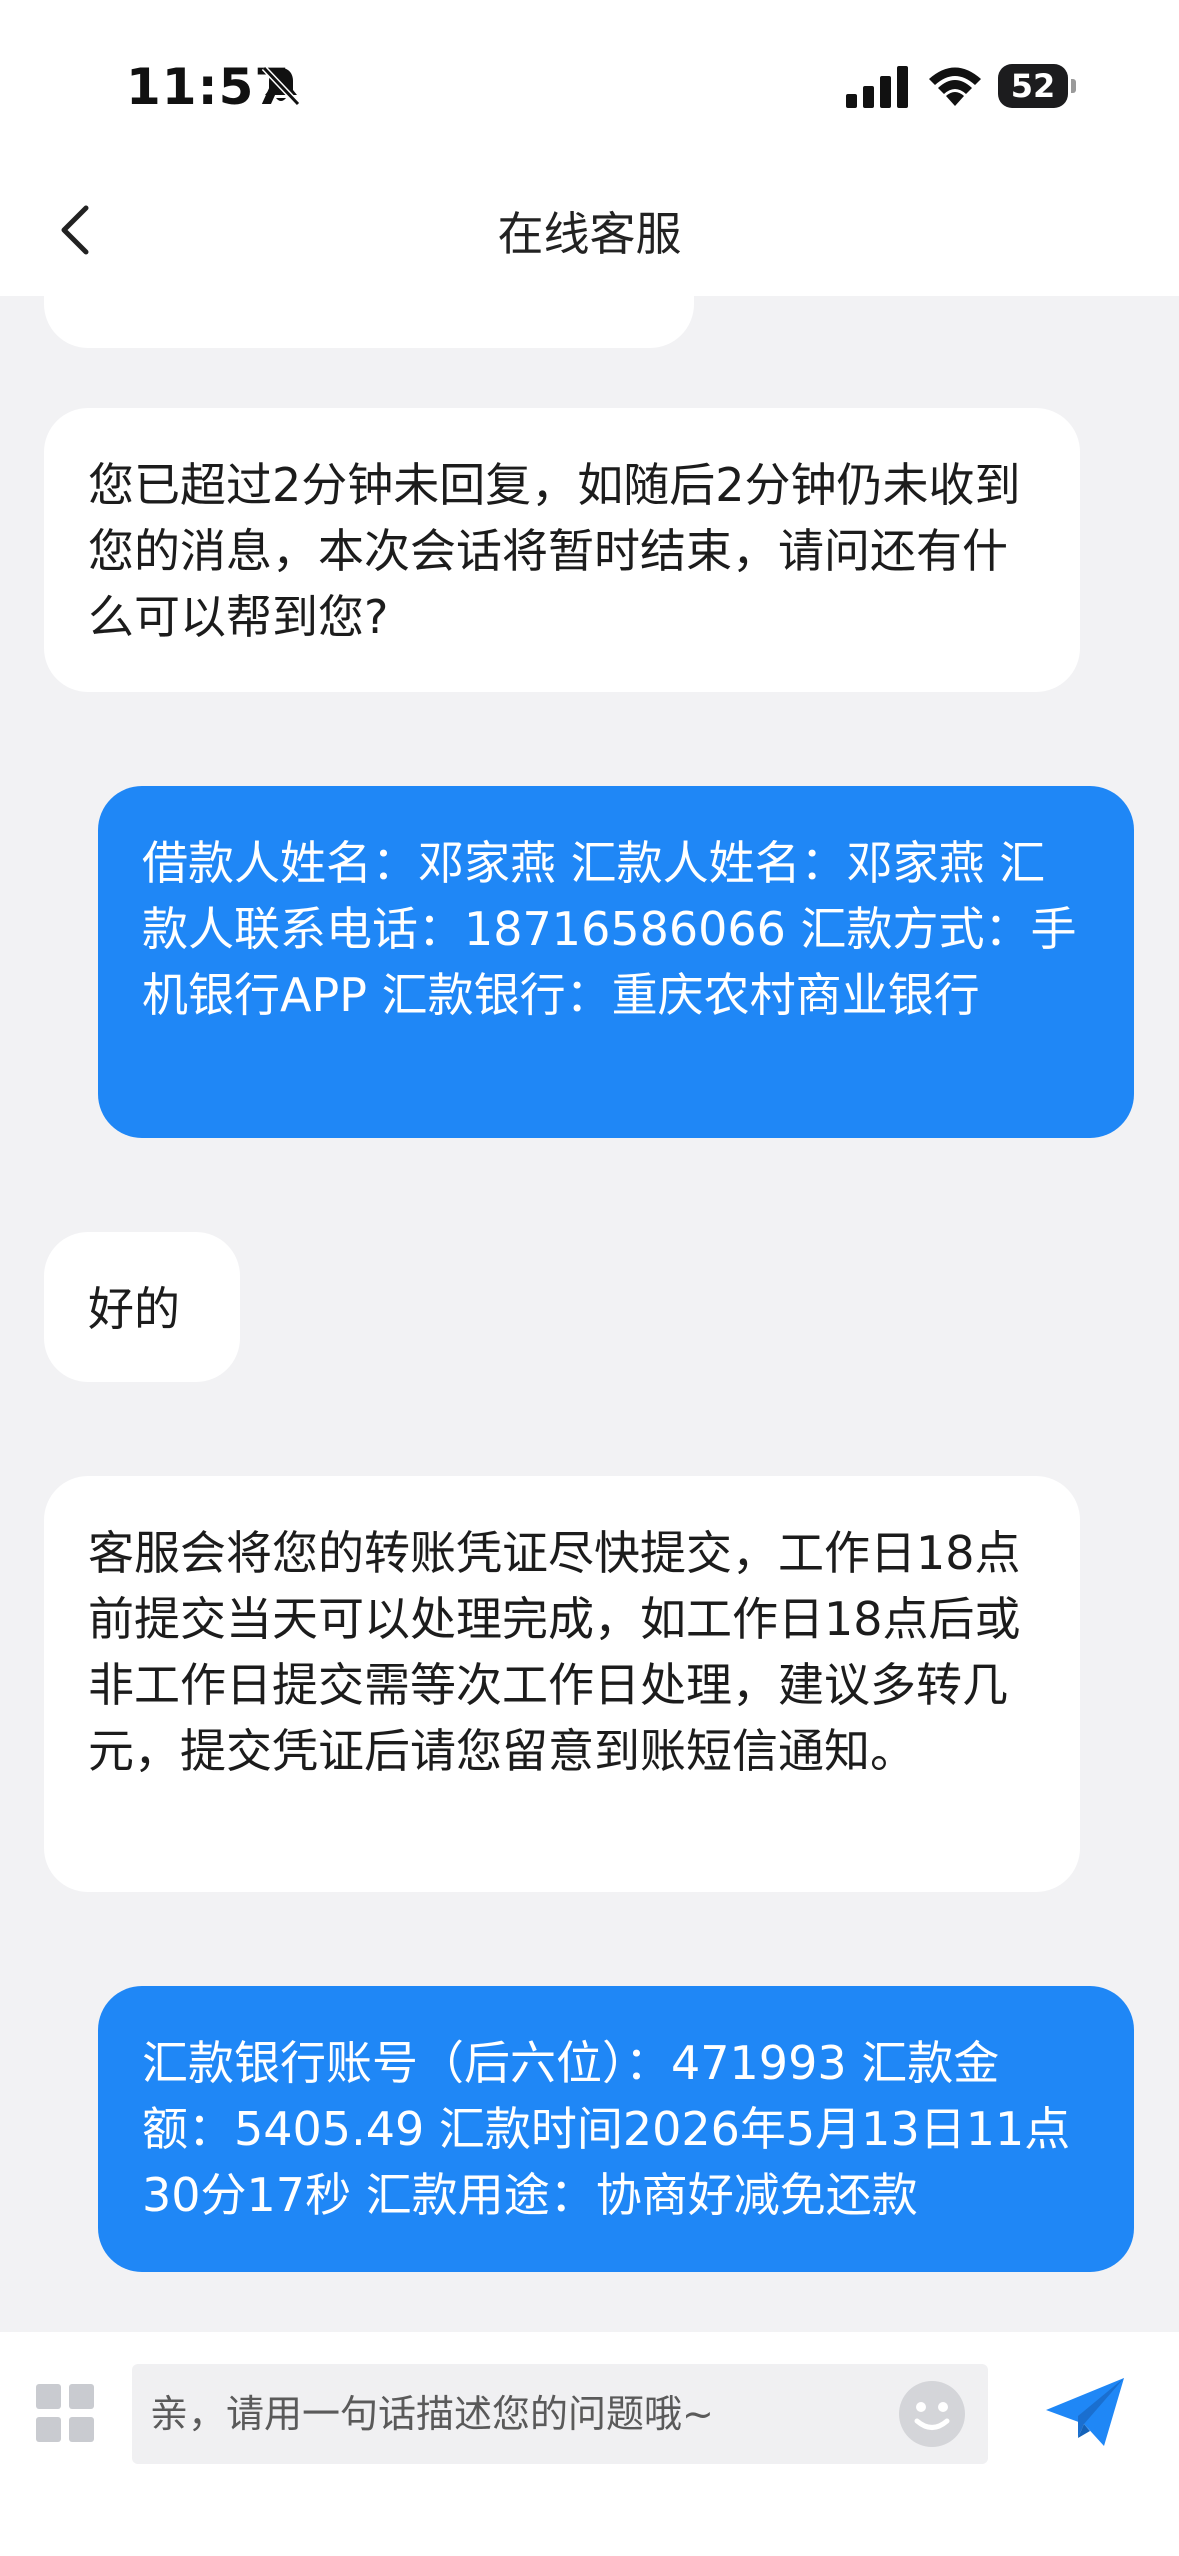 The image size is (1179, 2556). Describe the element at coordinates (1085, 2412) in the screenshot. I see `paper-plane-icon` at that location.